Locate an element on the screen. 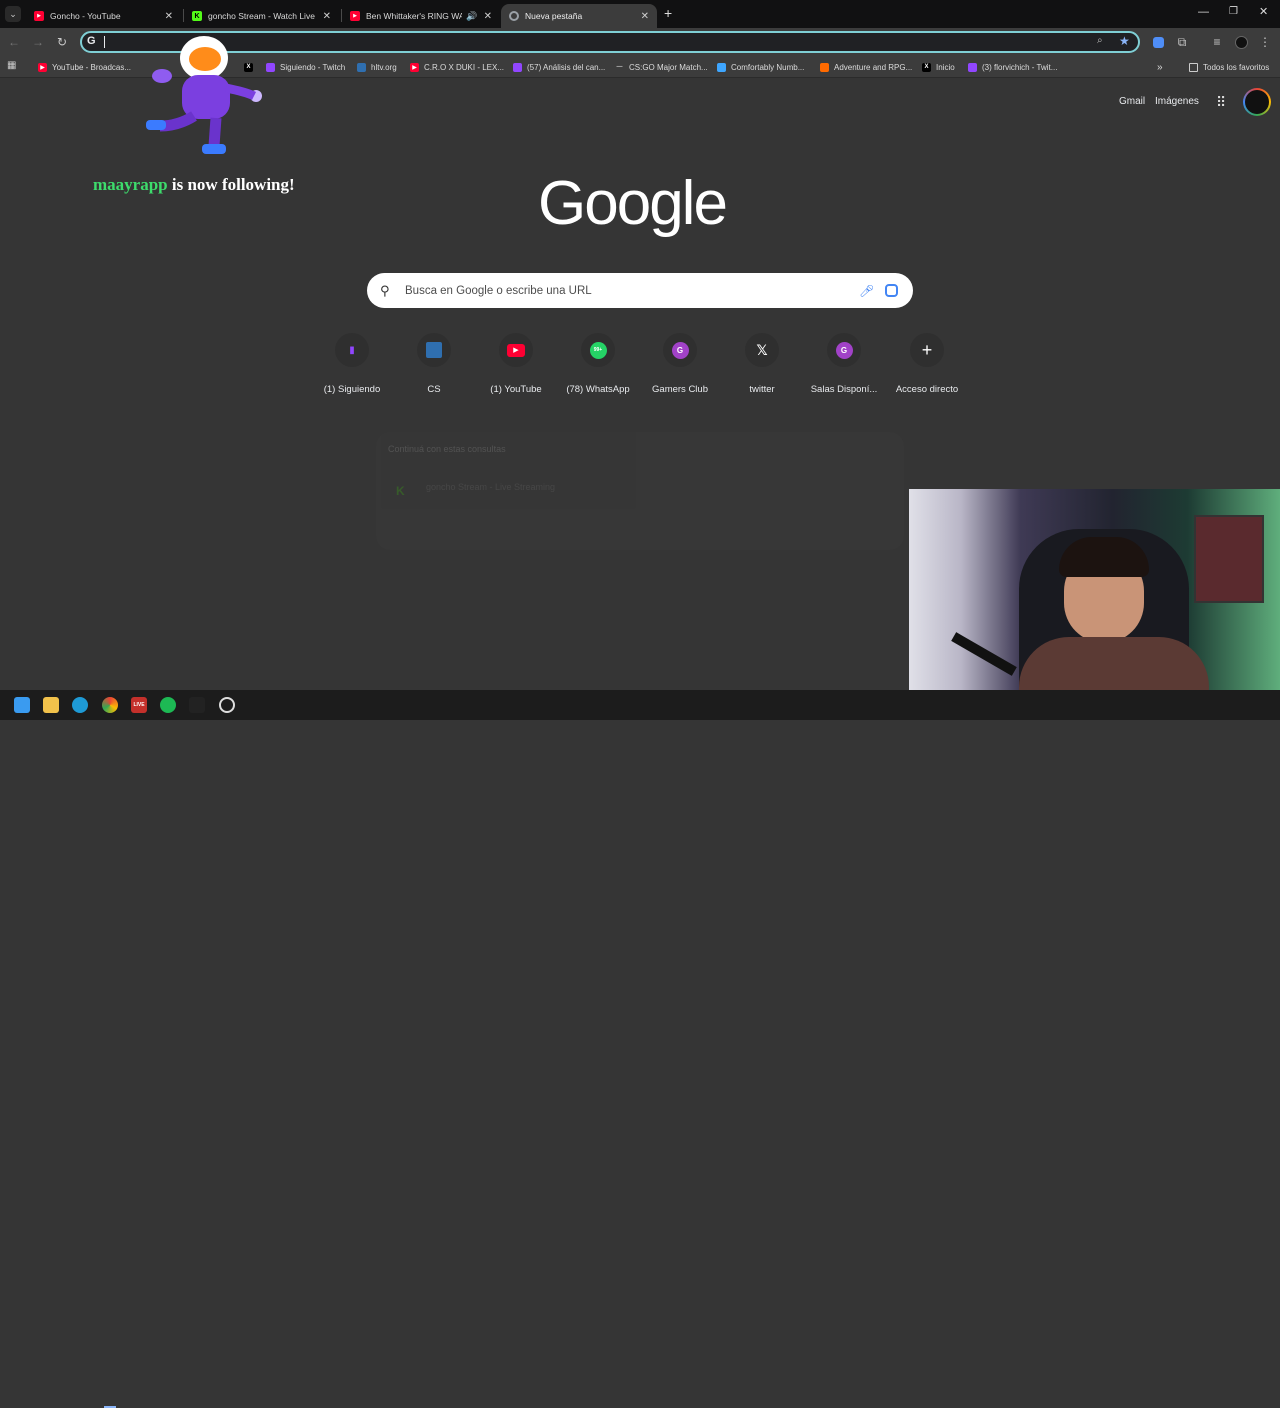 This screenshot has width=1280, height=1408. microphone-arm is located at coordinates (984, 654).